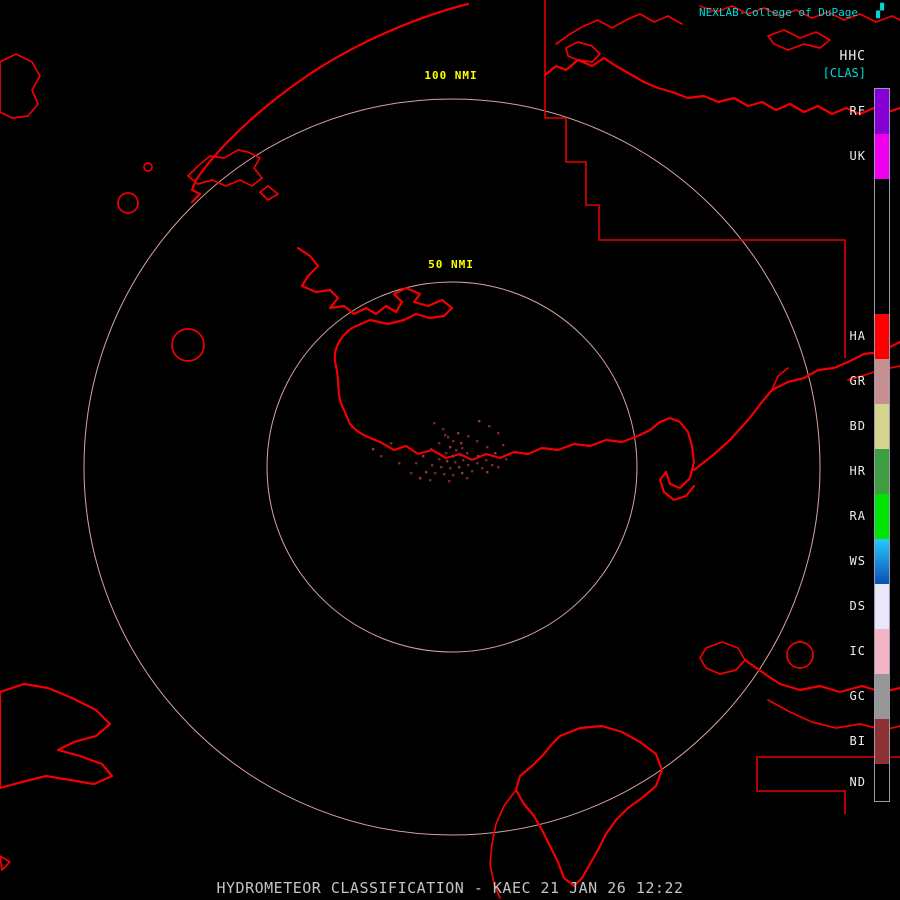 The image size is (900, 900). I want to click on classification-tag: [CLAS], so click(844, 73).